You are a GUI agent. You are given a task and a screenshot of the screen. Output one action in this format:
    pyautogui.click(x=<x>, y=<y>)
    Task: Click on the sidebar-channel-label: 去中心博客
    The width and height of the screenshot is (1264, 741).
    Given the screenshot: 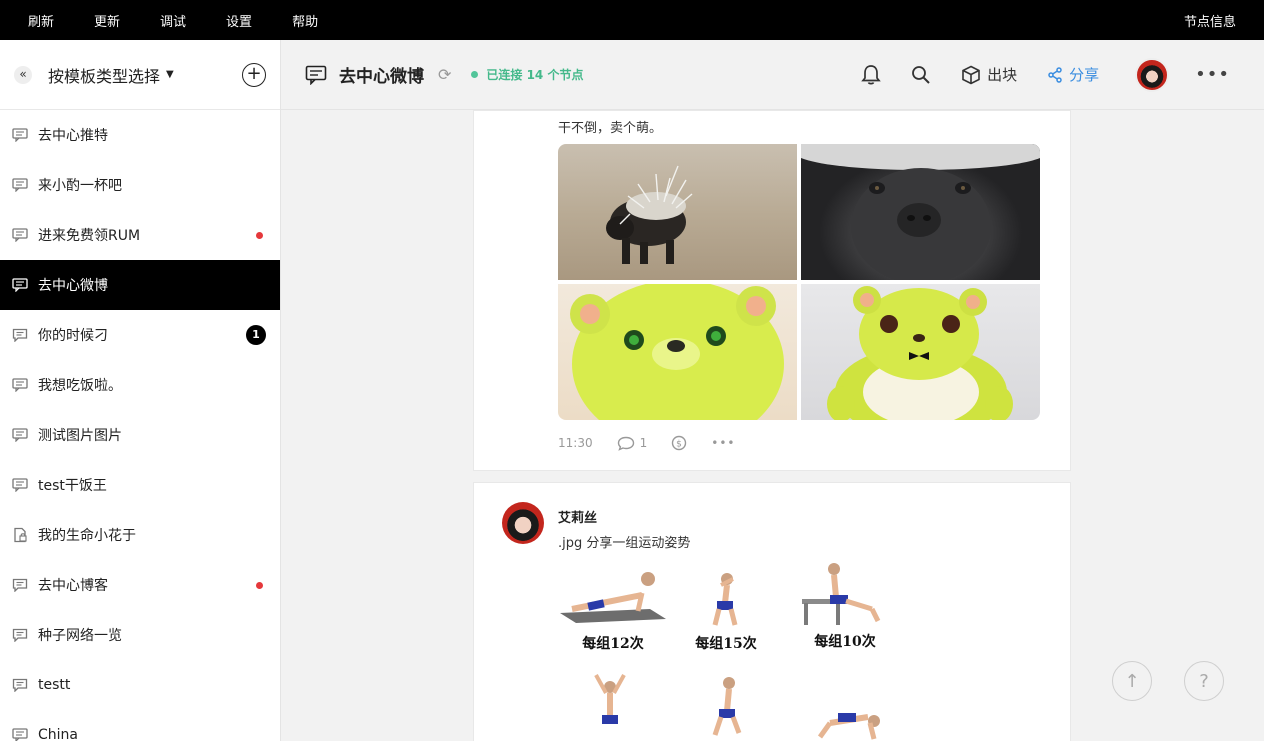 What is the action you would take?
    pyautogui.click(x=73, y=586)
    